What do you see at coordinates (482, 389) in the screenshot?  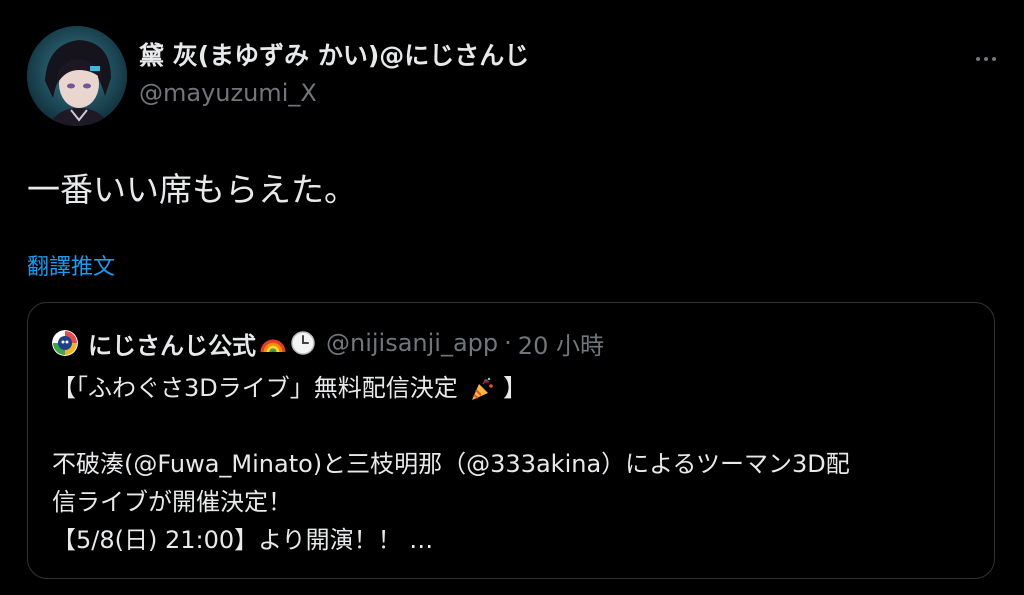 I see `party-popper-icon` at bounding box center [482, 389].